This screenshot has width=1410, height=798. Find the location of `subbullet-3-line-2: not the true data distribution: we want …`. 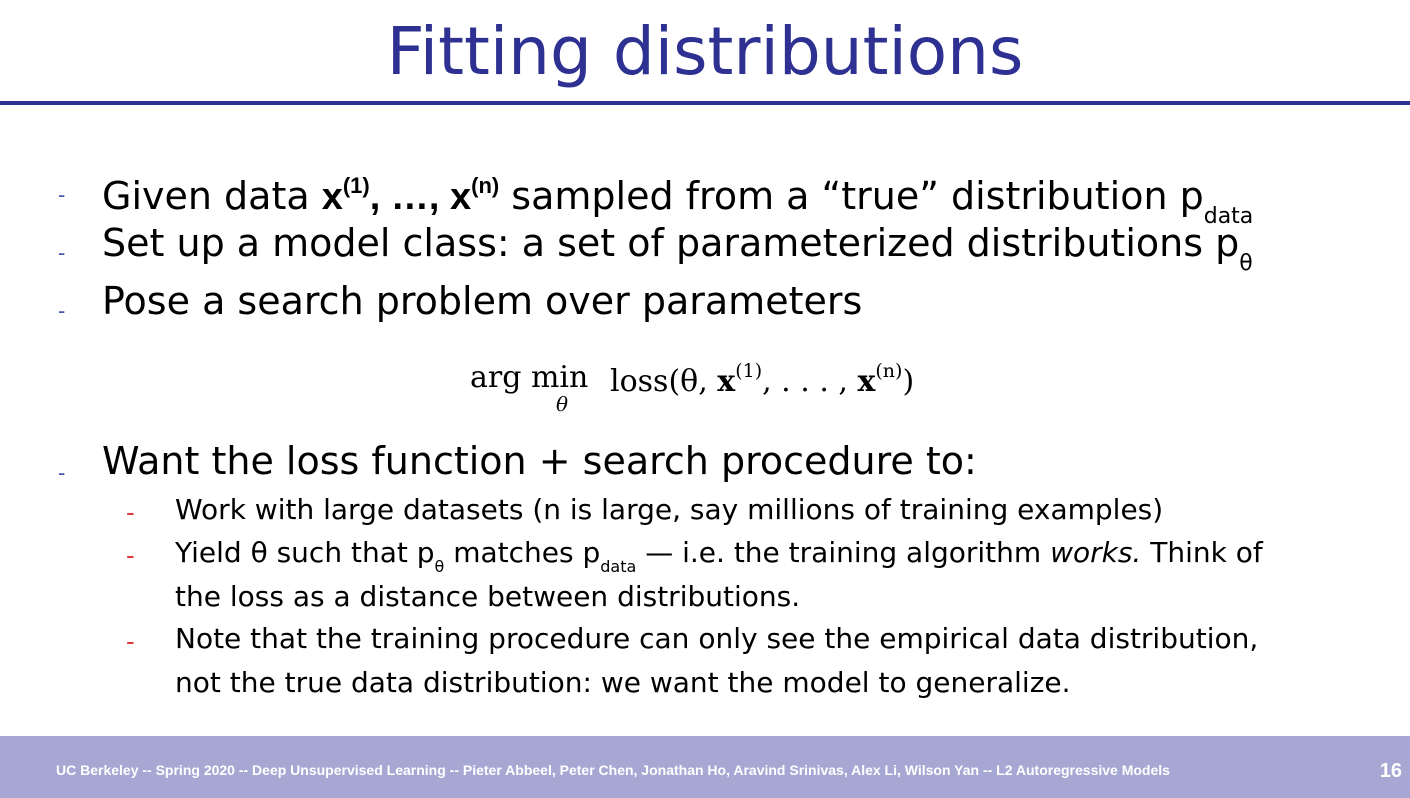

subbullet-3-line-2: not the true data distribution: we want … is located at coordinates (623, 682).